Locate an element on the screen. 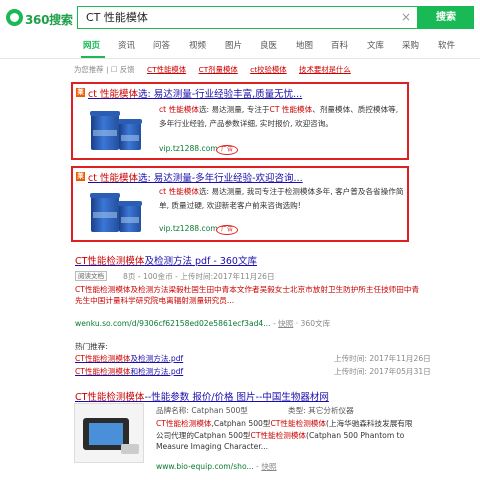 The height and width of the screenshot is (485, 480). feedback-icon: ☐ is located at coordinates (114, 69).